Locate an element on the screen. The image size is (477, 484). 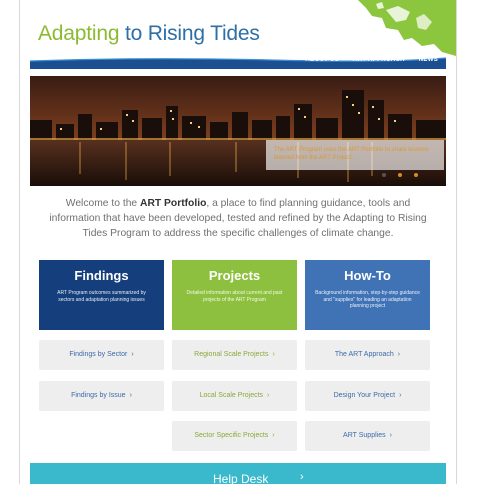
howto-card-title: How-To is located at coordinates (367, 275).